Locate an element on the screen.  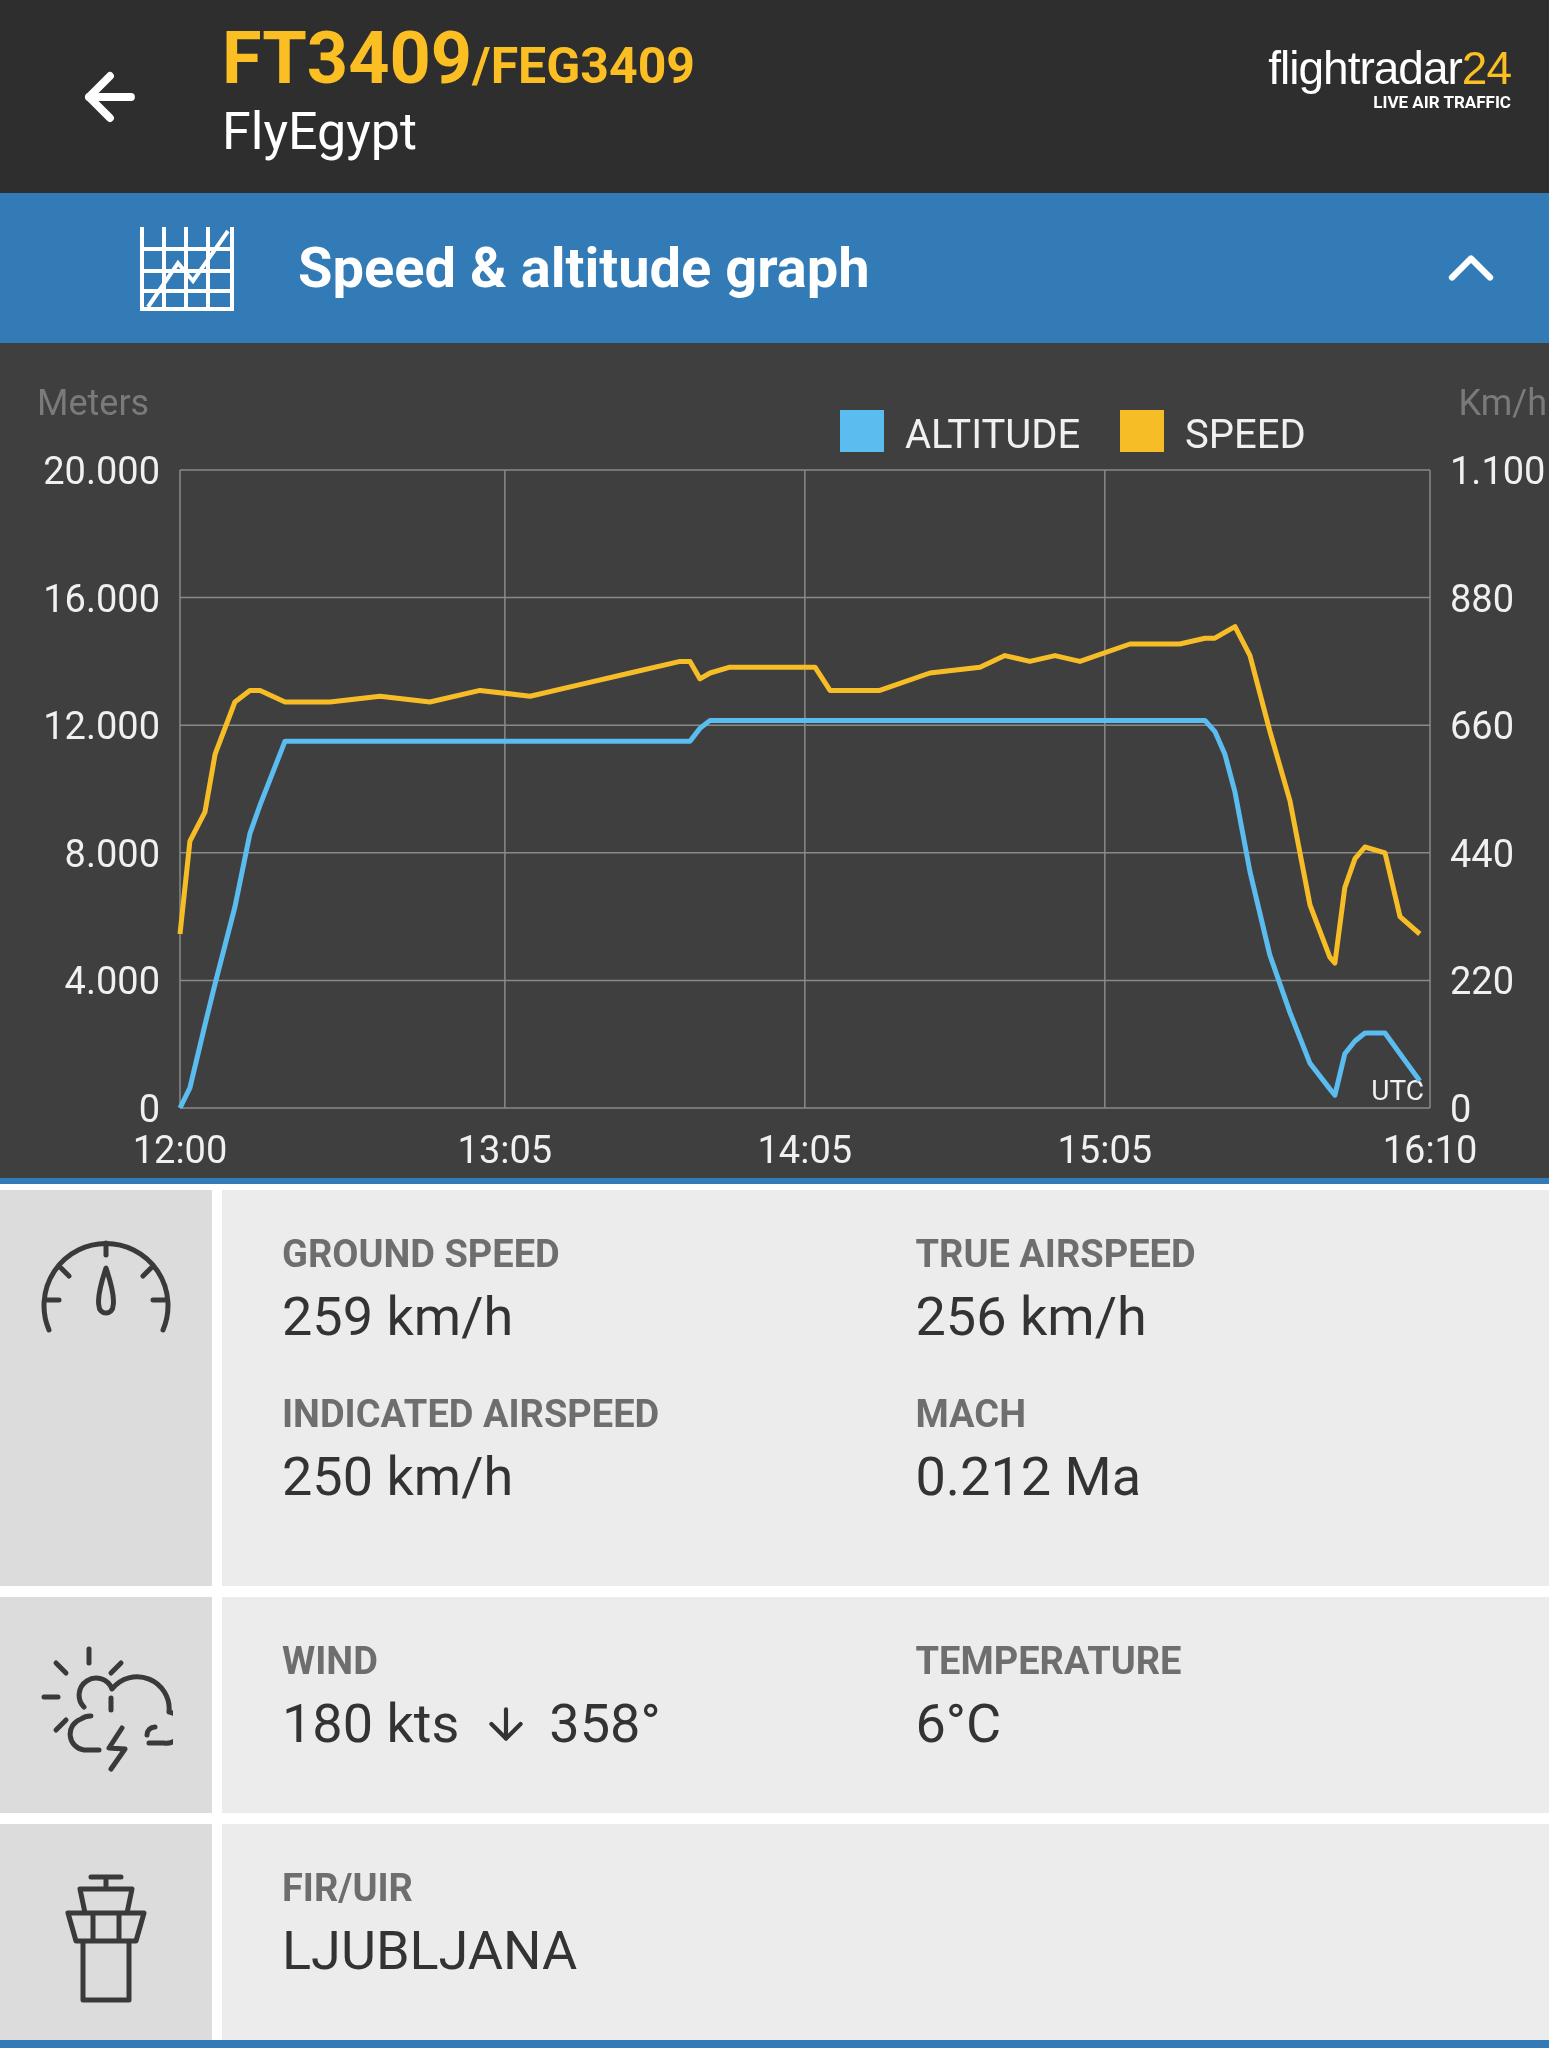
field-value: 259 km/h is located at coordinates (398, 1317).